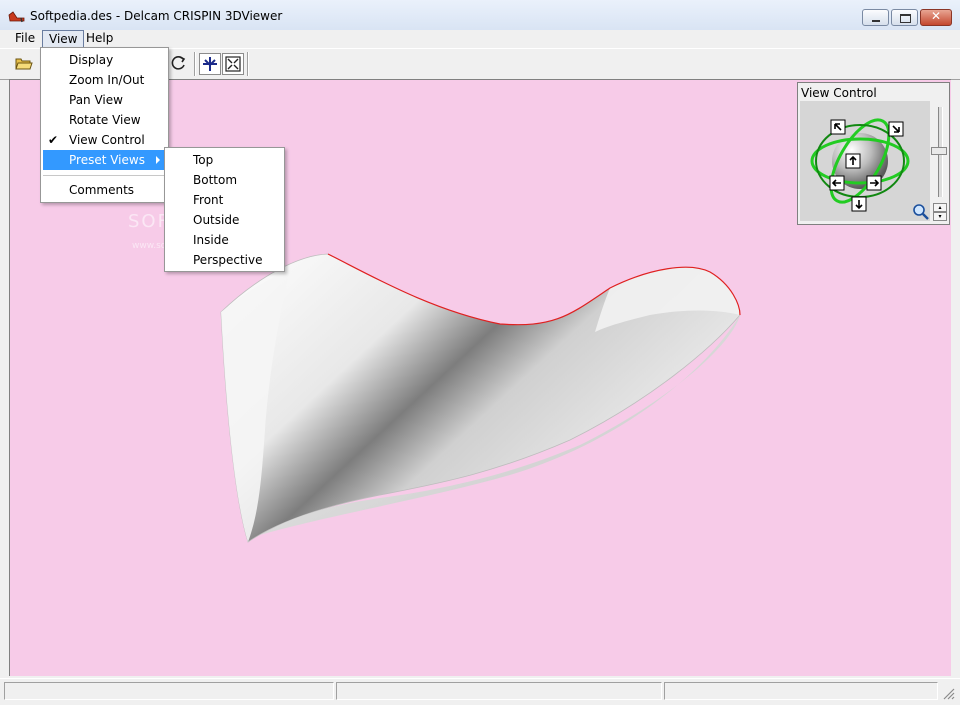 The image size is (960, 705). I want to click on menu-item-rotate-view: Rotate View, so click(104, 120).